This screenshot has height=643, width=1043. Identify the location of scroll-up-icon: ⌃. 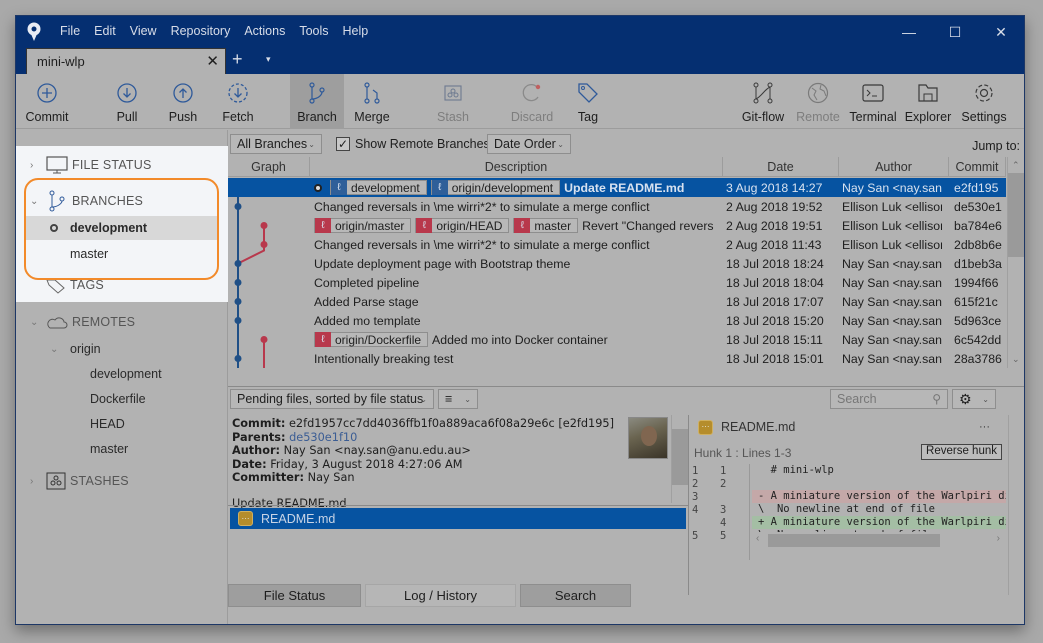
(1016, 165).